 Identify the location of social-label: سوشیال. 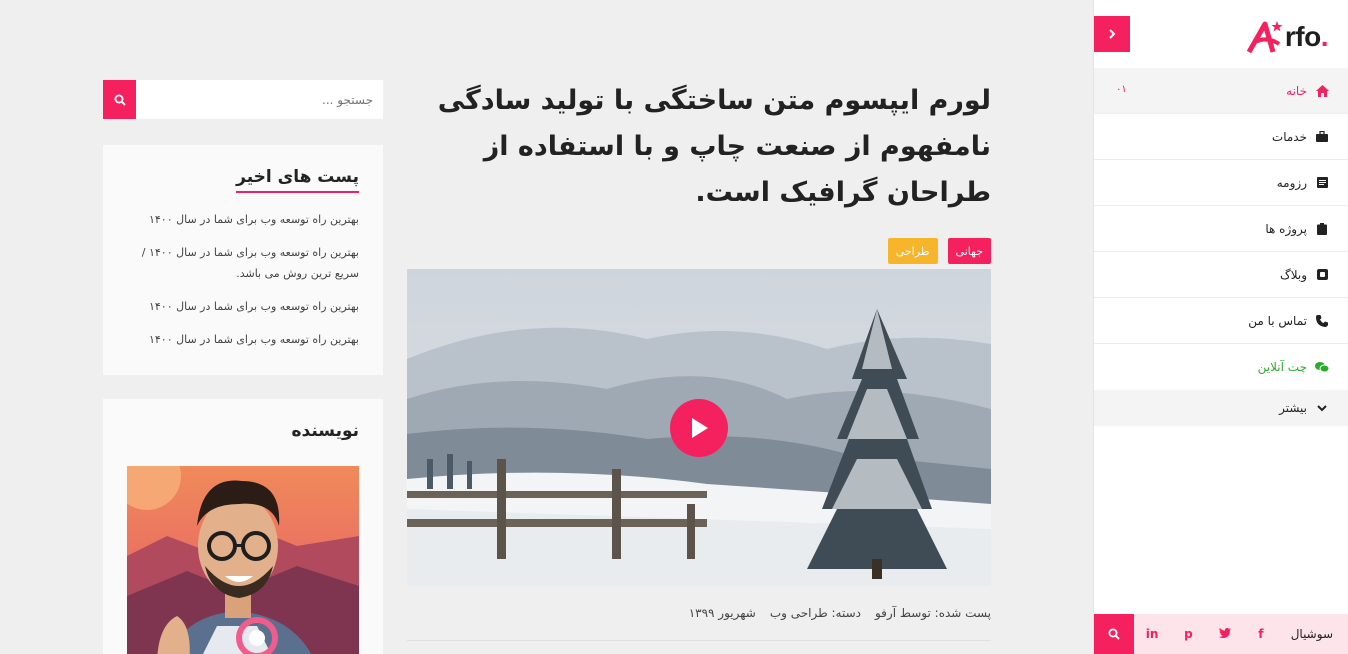
(1311, 634).